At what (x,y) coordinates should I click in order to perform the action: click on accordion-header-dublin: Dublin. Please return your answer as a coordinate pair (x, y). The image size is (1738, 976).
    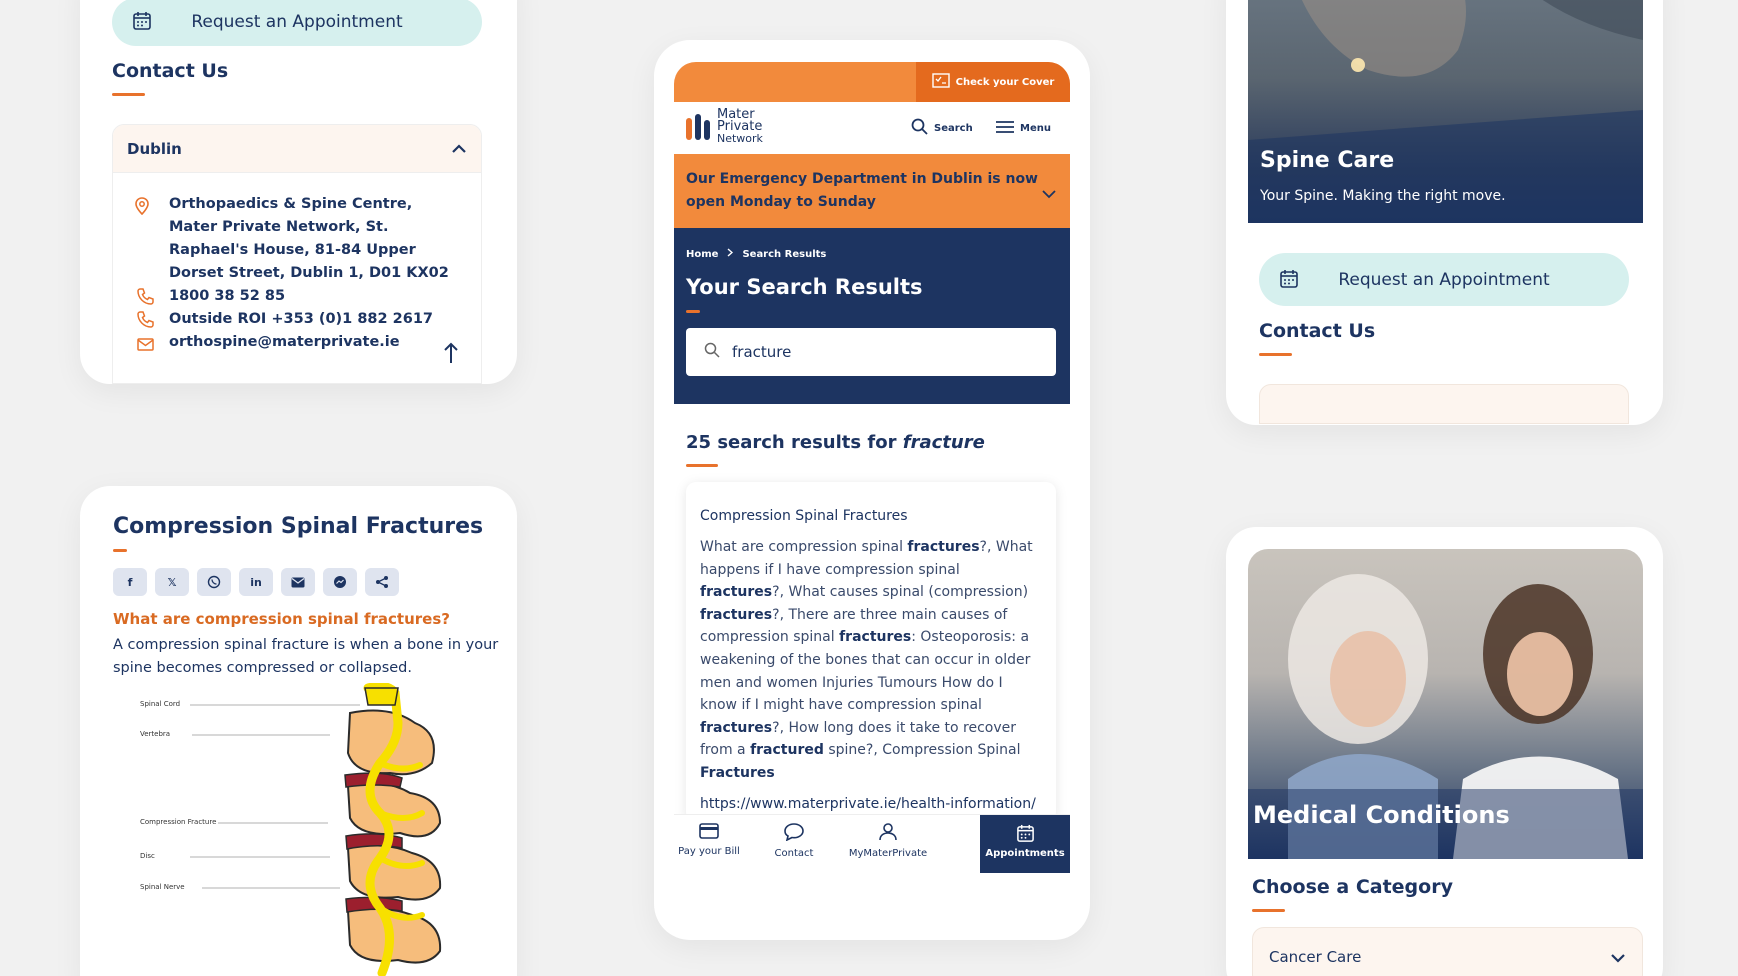
    Looking at the image, I should click on (297, 149).